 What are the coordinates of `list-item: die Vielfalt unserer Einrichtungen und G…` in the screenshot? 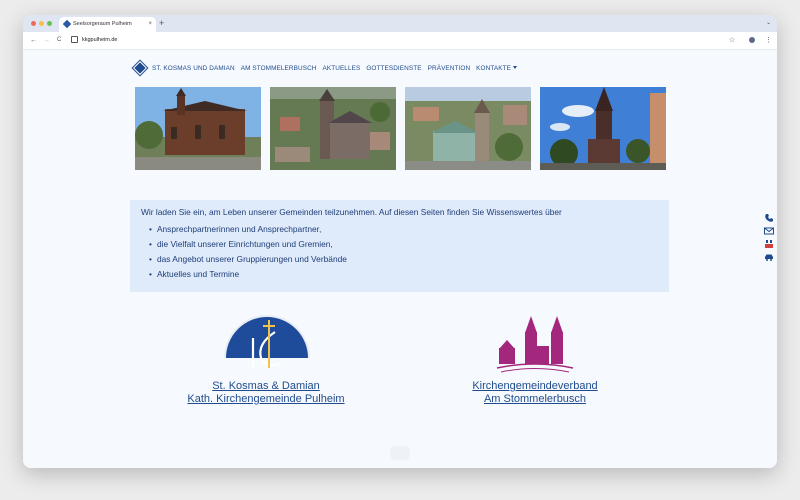 It's located at (248, 244).